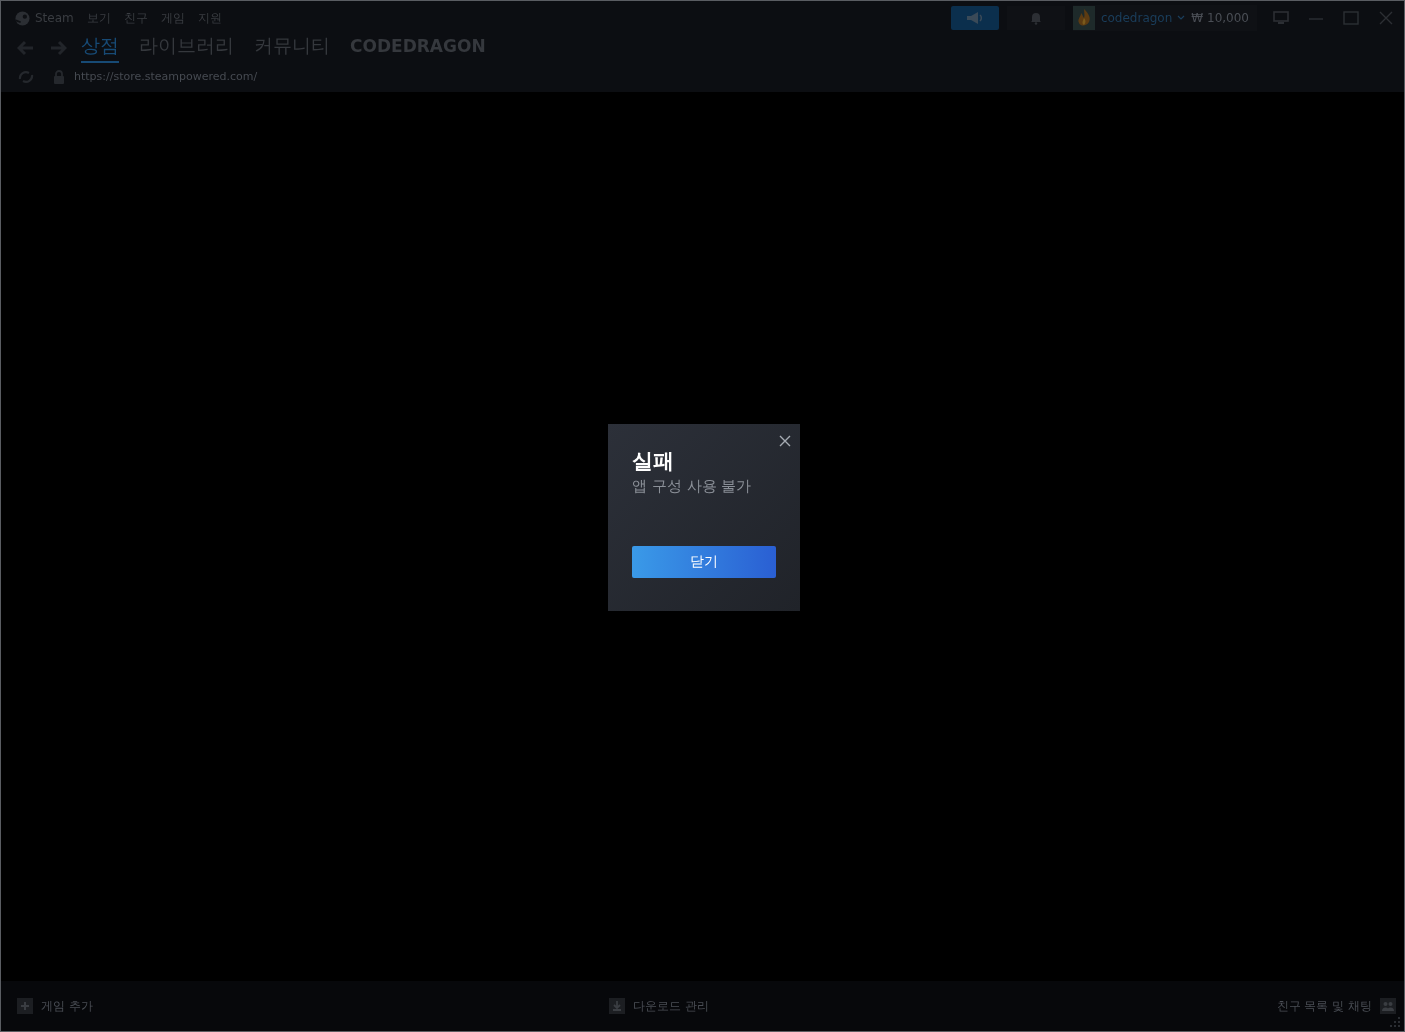 The image size is (1405, 1032). What do you see at coordinates (22, 18) in the screenshot?
I see `steam-logo-icon` at bounding box center [22, 18].